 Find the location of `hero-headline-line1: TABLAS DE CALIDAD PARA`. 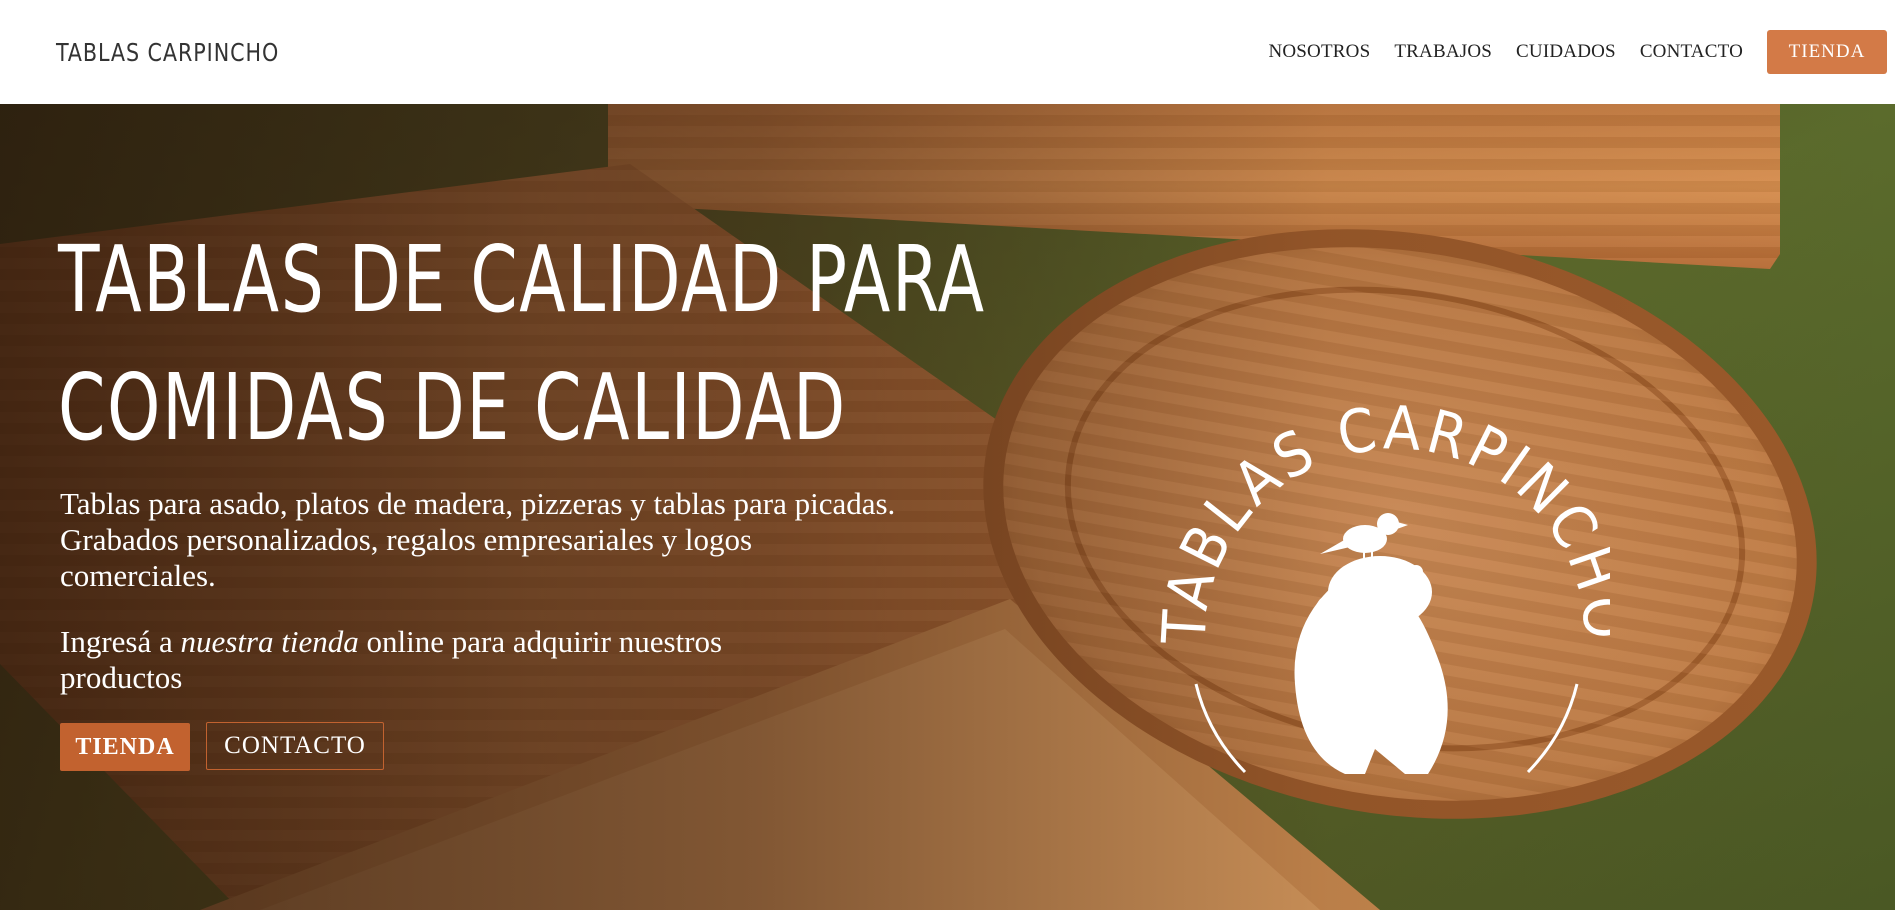

hero-headline-line1: TABLAS DE CALIDAD PARA is located at coordinates (522, 279).